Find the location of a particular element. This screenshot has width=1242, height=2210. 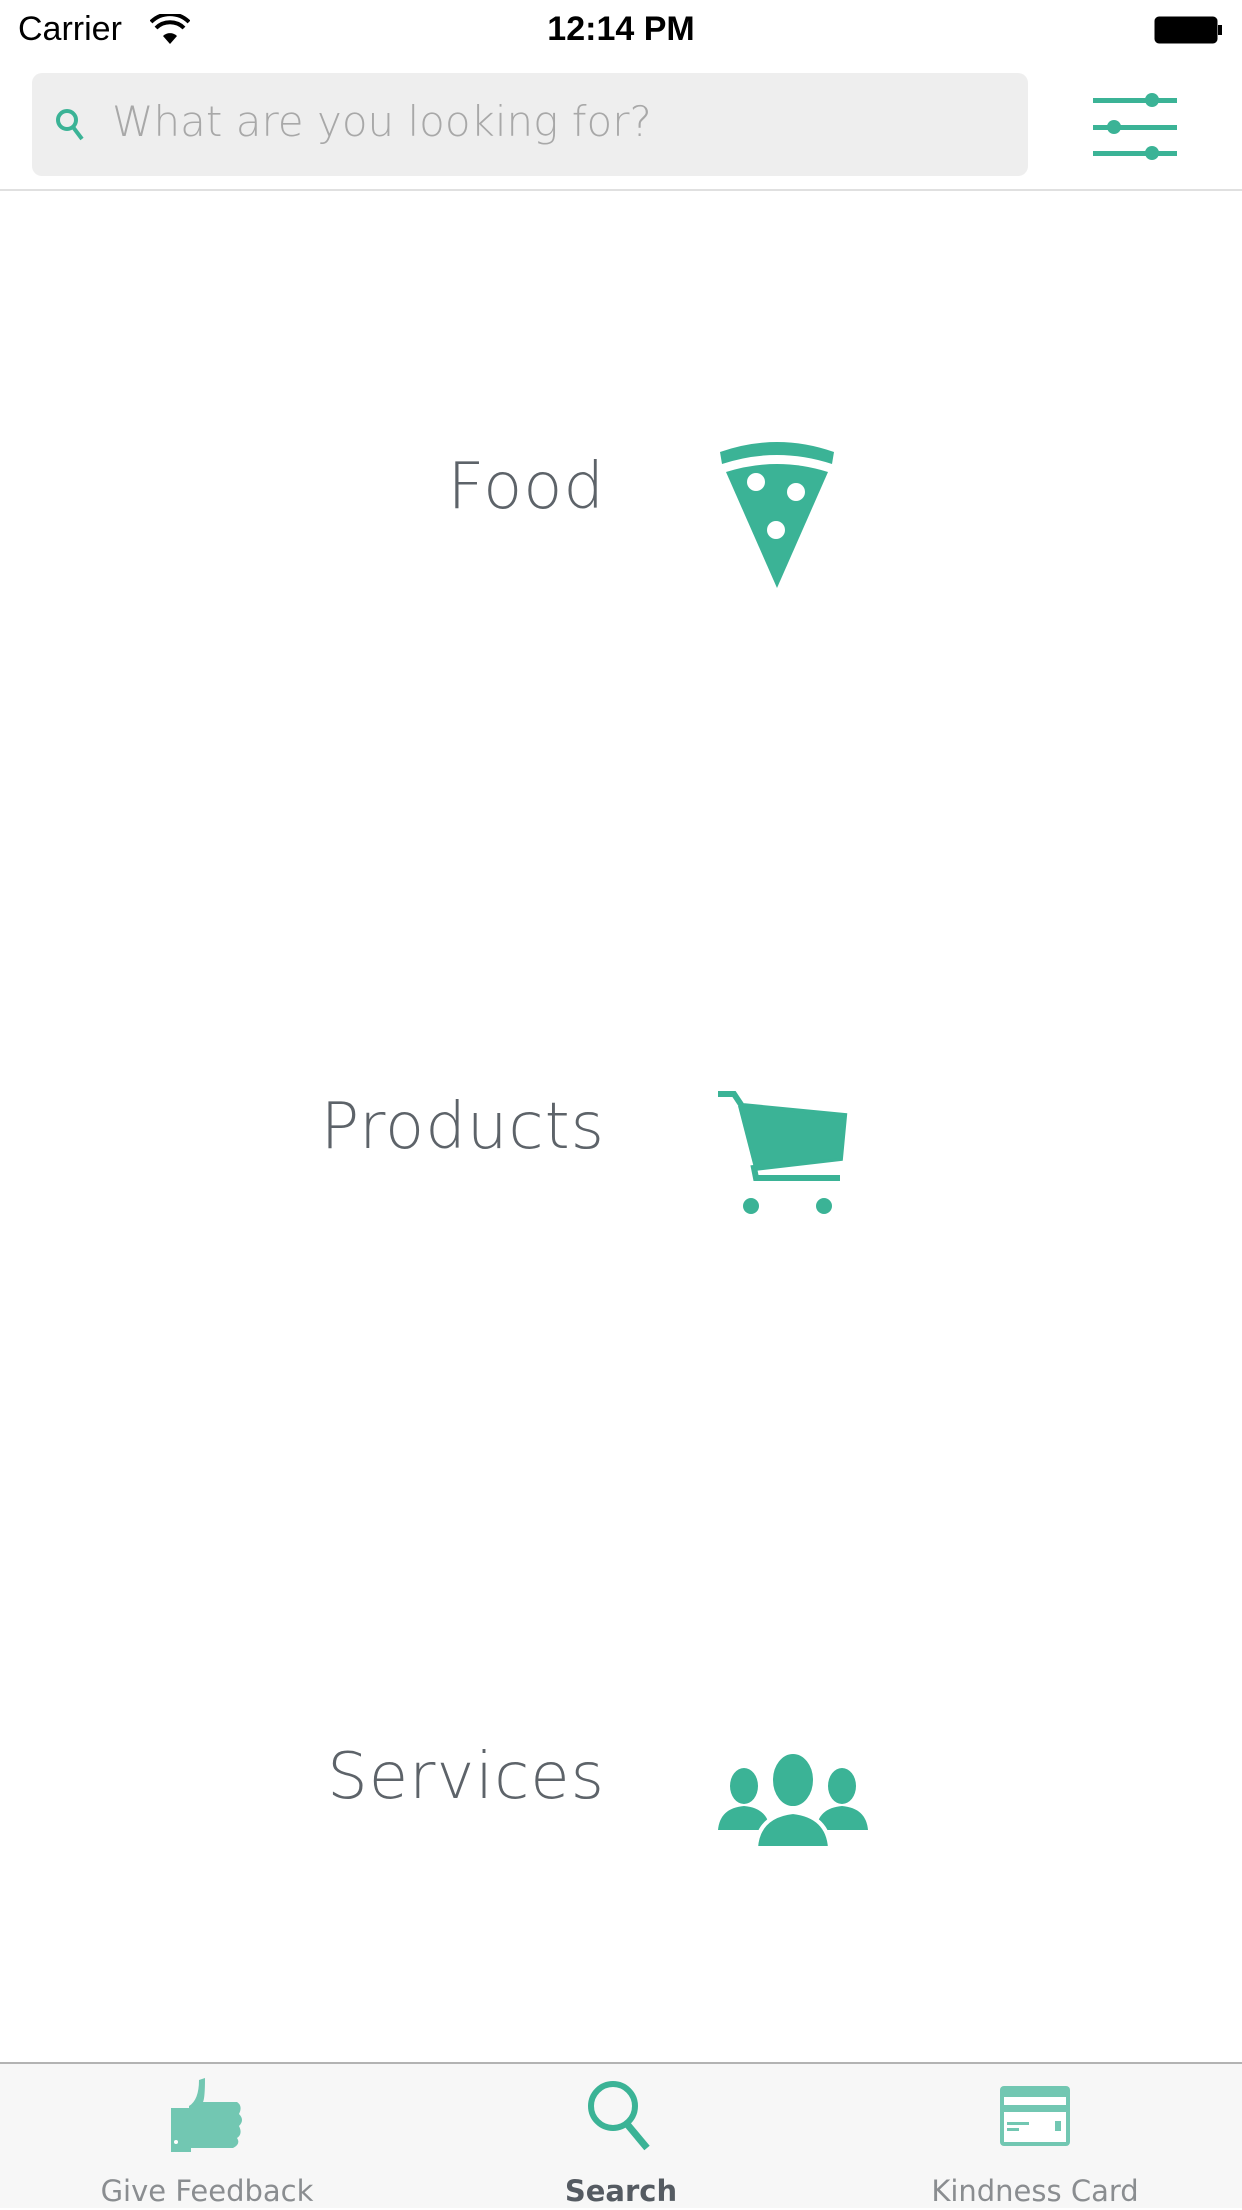

tab-label: Kindness Card is located at coordinates (1035, 2191).